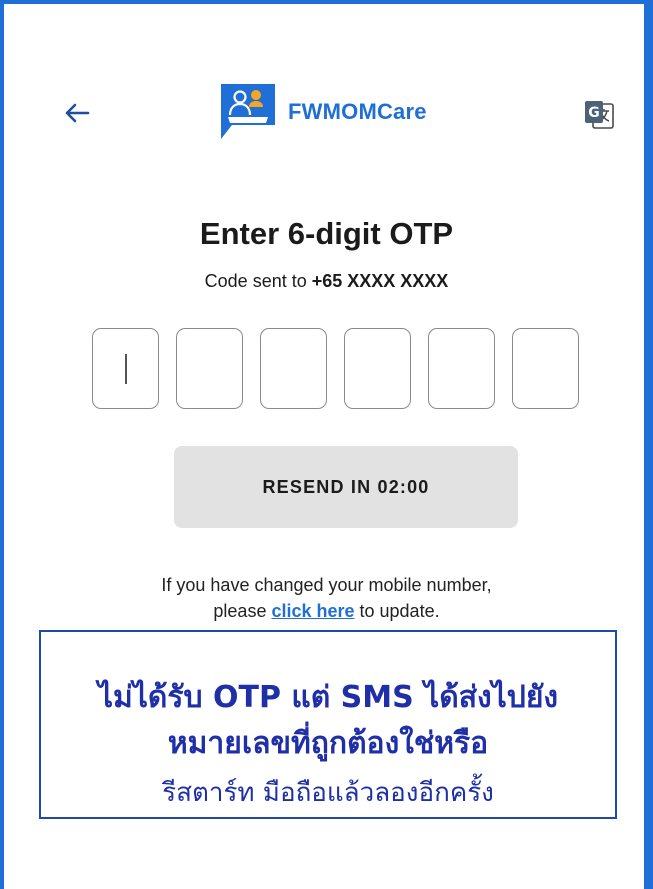 This screenshot has height=889, width=653. I want to click on app-header: FWMOMCare G, so click(326, 117).